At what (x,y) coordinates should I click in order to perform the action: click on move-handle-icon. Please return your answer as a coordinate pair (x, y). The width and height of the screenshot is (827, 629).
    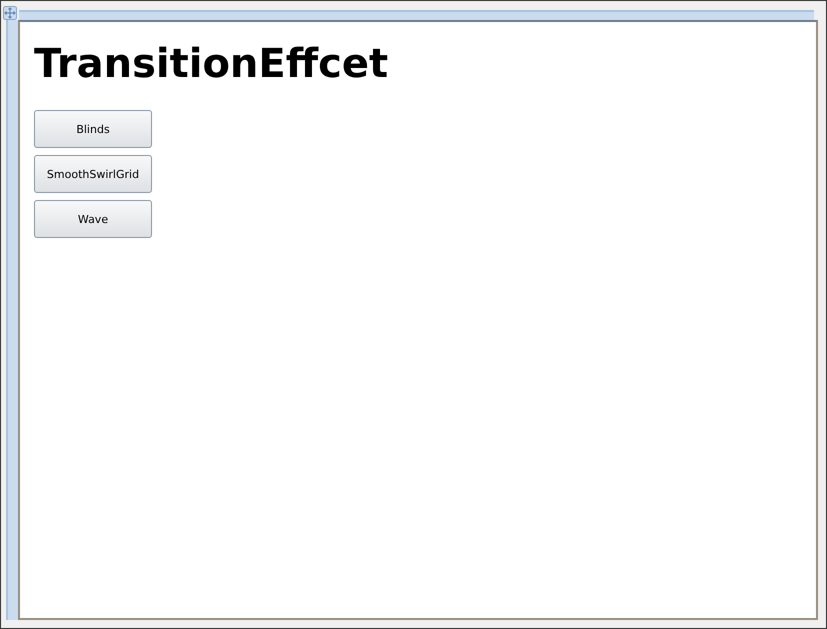
    Looking at the image, I should click on (10, 13).